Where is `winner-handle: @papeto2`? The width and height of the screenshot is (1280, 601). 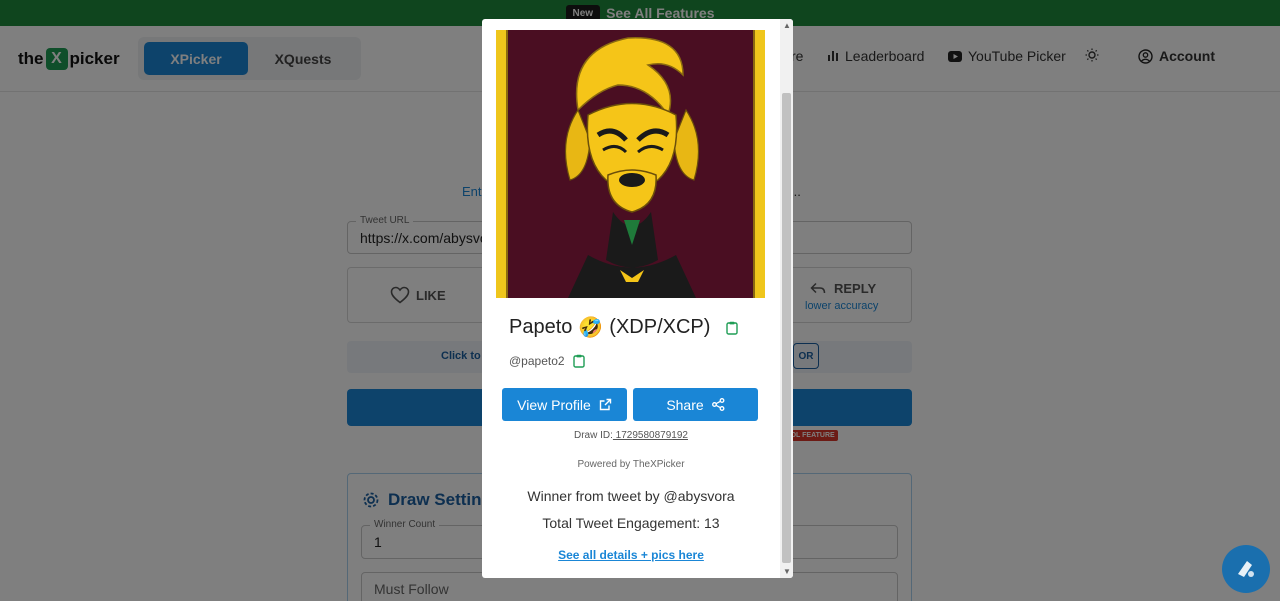 winner-handle: @papeto2 is located at coordinates (537, 361).